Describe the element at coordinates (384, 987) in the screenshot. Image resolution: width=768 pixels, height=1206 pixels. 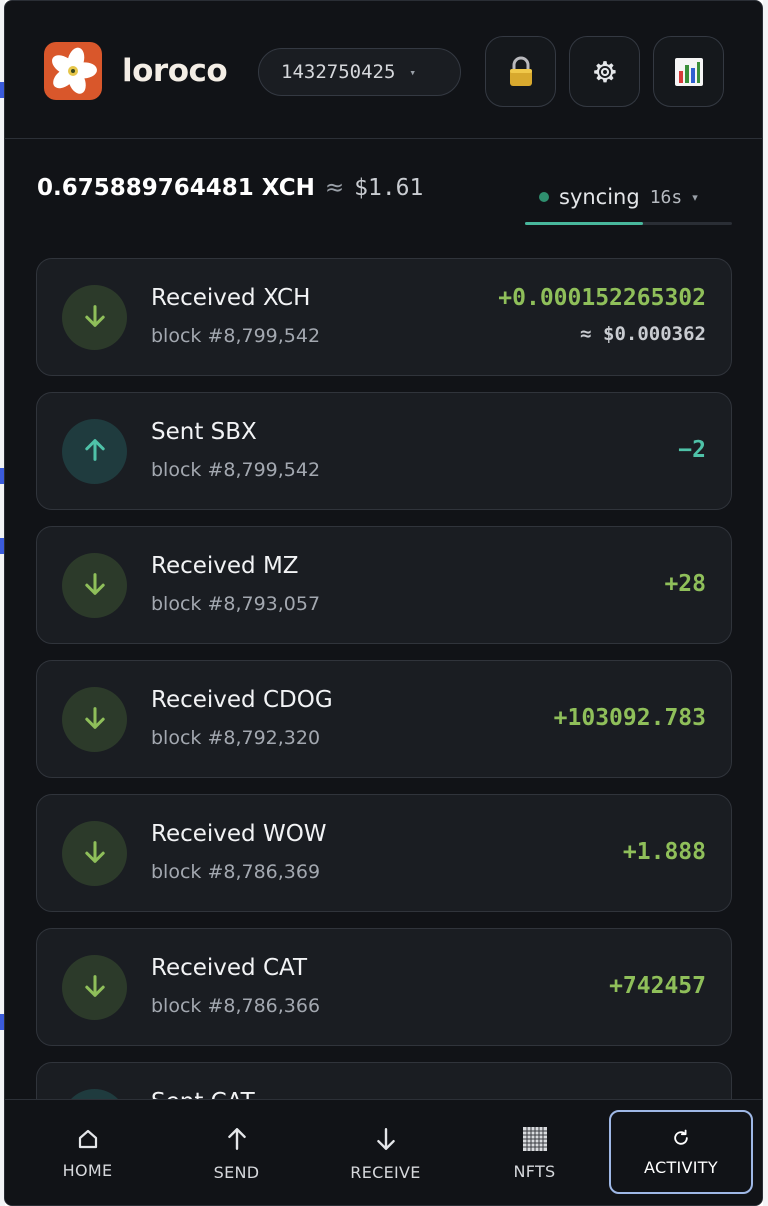
I see `transaction-row: Received CAT block #8,786,366 +742457` at that location.